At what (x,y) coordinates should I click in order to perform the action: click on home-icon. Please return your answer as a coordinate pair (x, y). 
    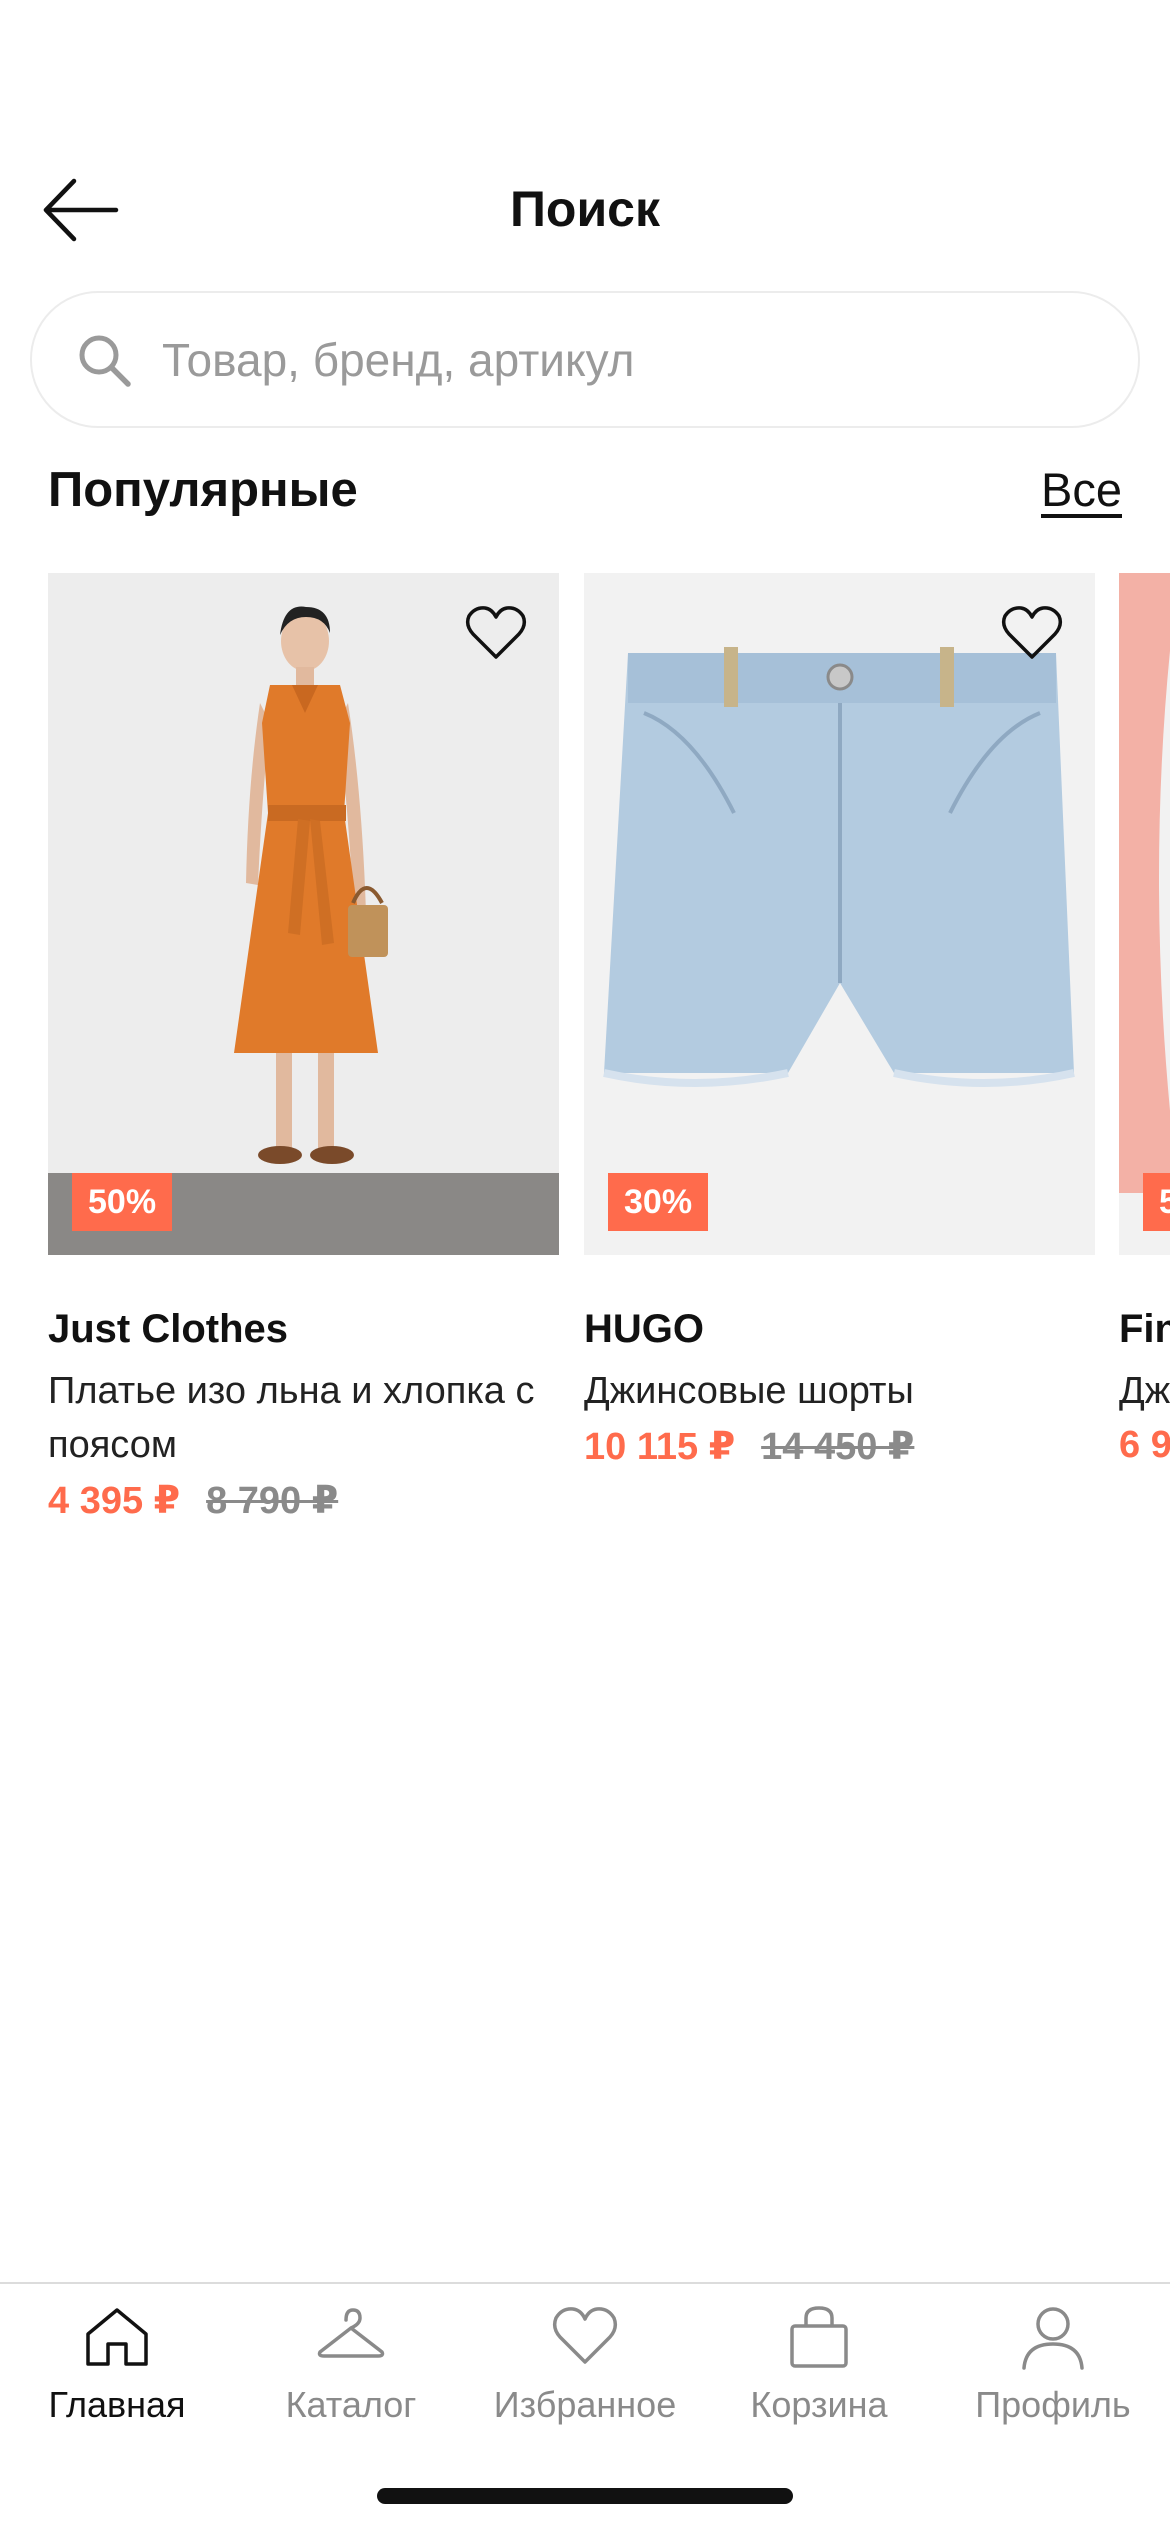
    Looking at the image, I should click on (117, 2337).